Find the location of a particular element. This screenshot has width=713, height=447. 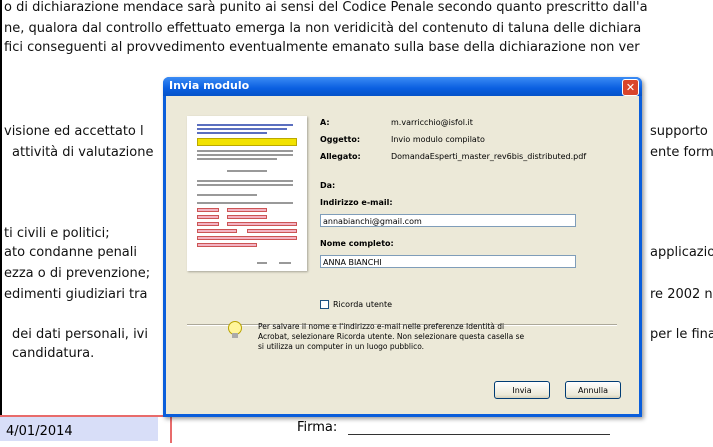

thumb-highlight is located at coordinates (247, 142).